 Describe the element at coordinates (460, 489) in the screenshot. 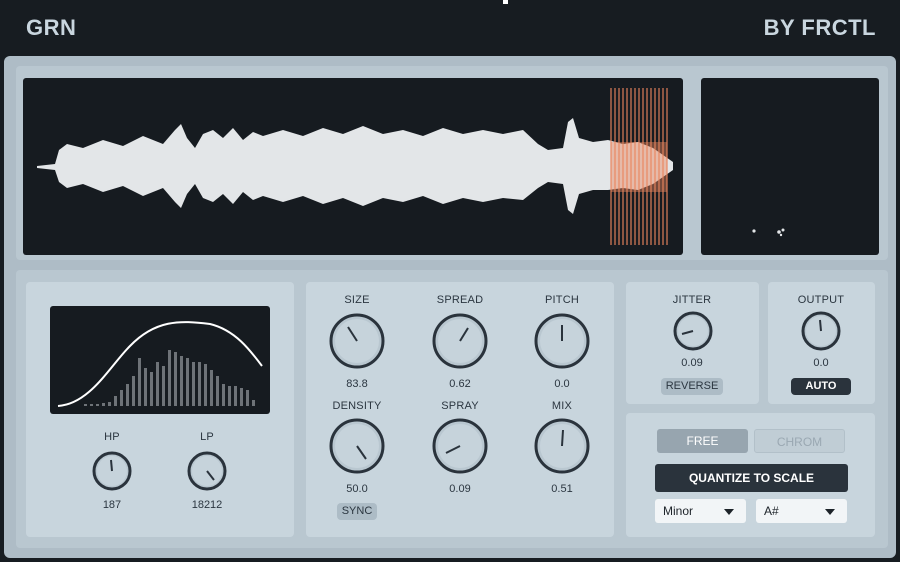

I see `spray-value: 0.09` at that location.